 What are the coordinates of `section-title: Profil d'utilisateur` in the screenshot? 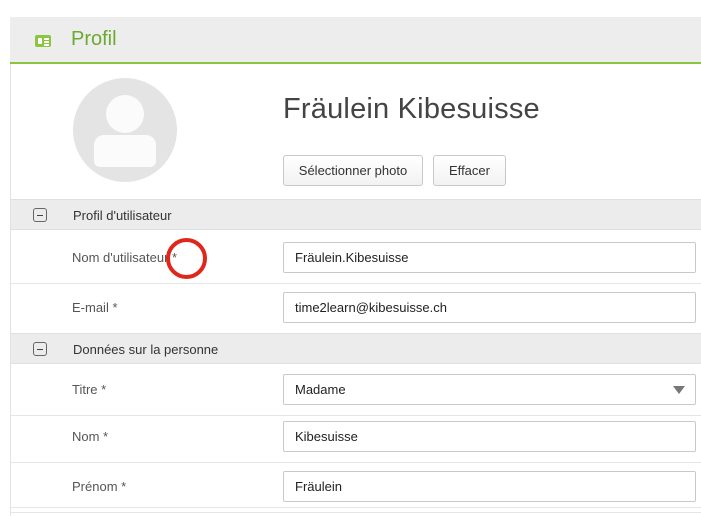 It's located at (122, 215).